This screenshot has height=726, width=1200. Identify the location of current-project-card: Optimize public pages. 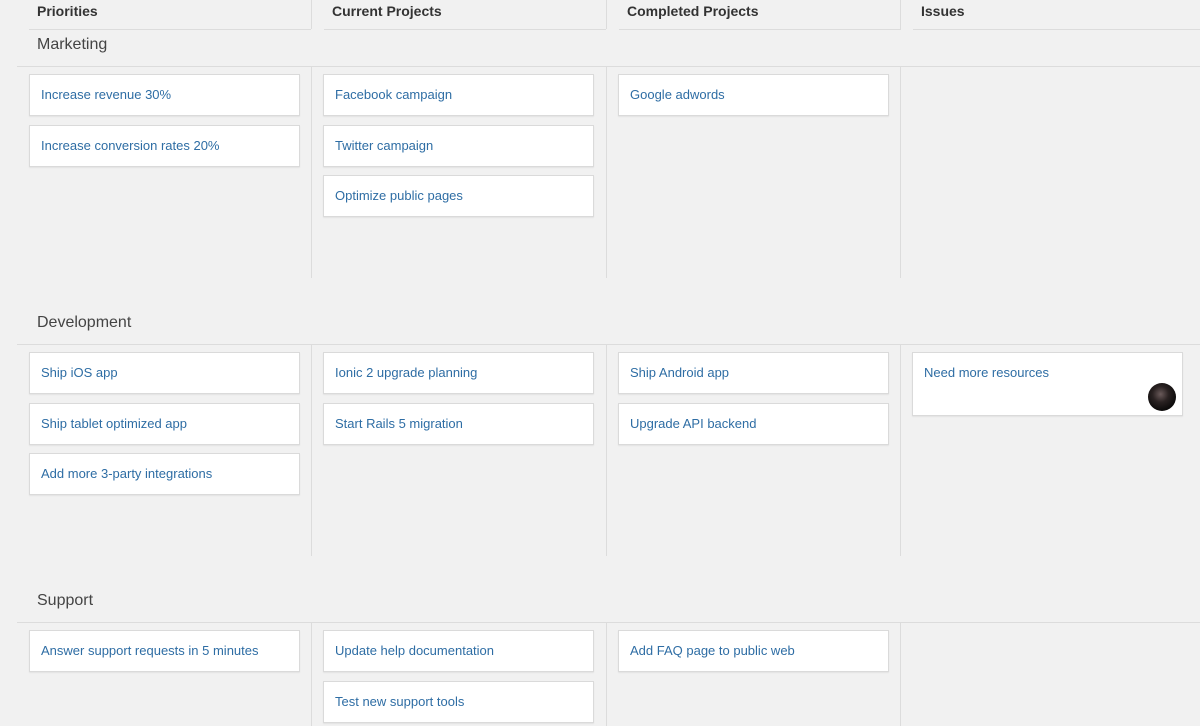
(458, 196).